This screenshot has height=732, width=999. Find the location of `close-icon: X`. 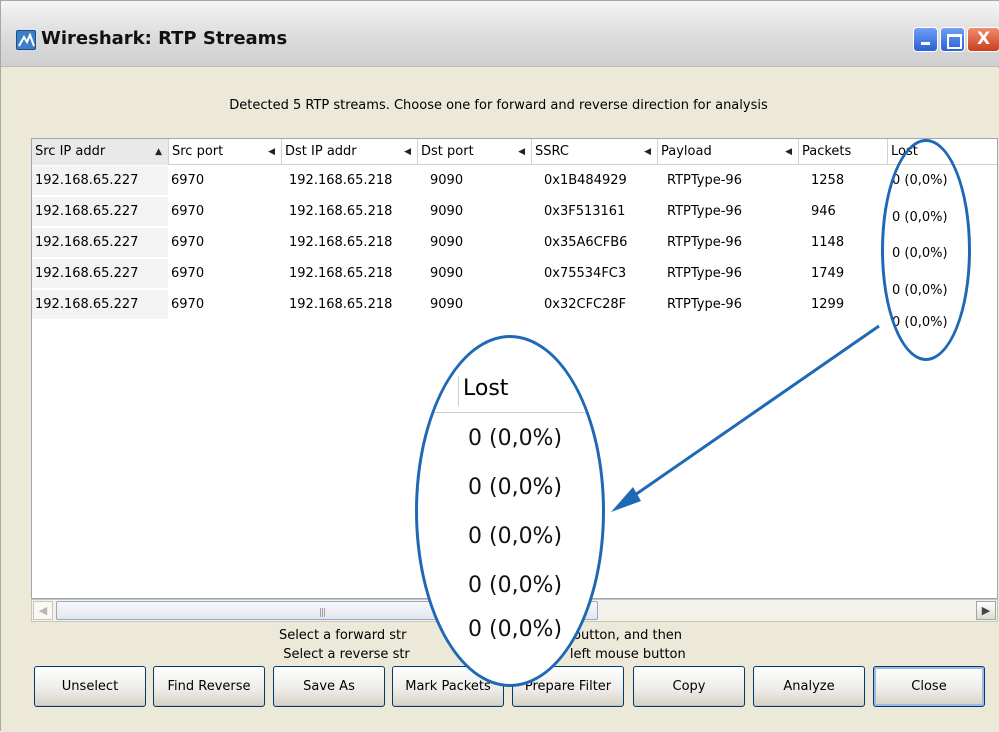

close-icon: X is located at coordinates (983, 39).